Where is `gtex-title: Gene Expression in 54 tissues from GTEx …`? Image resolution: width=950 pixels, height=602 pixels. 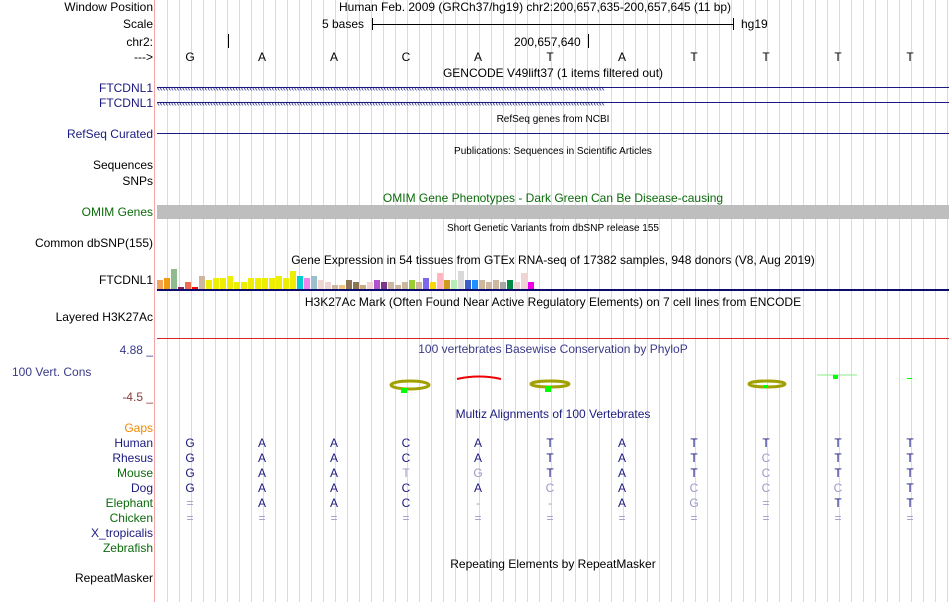
gtex-title: Gene Expression in 54 tissues from GTEx … is located at coordinates (553, 260).